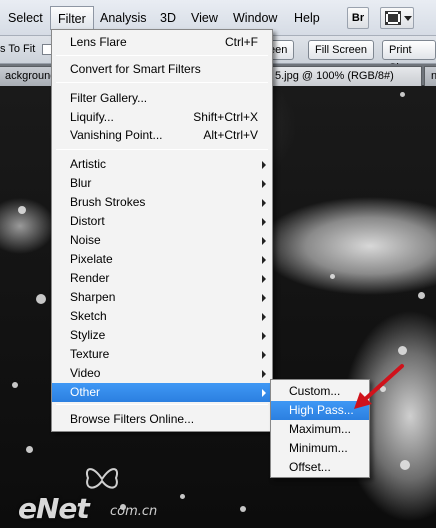 The width and height of the screenshot is (436, 528). Describe the element at coordinates (54, 508) in the screenshot. I see `watermark-text: eNet` at that location.